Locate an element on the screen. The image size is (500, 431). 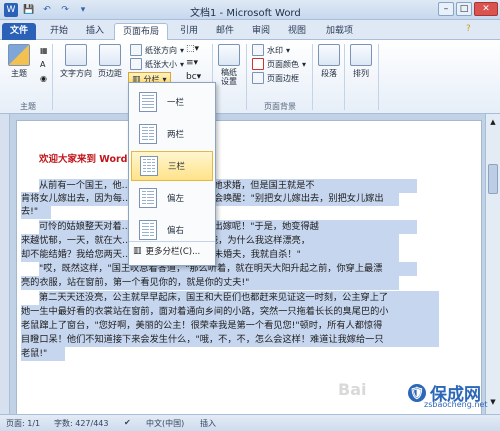
tab-page-layout: 页面布局 is located at coordinates (141, 31).